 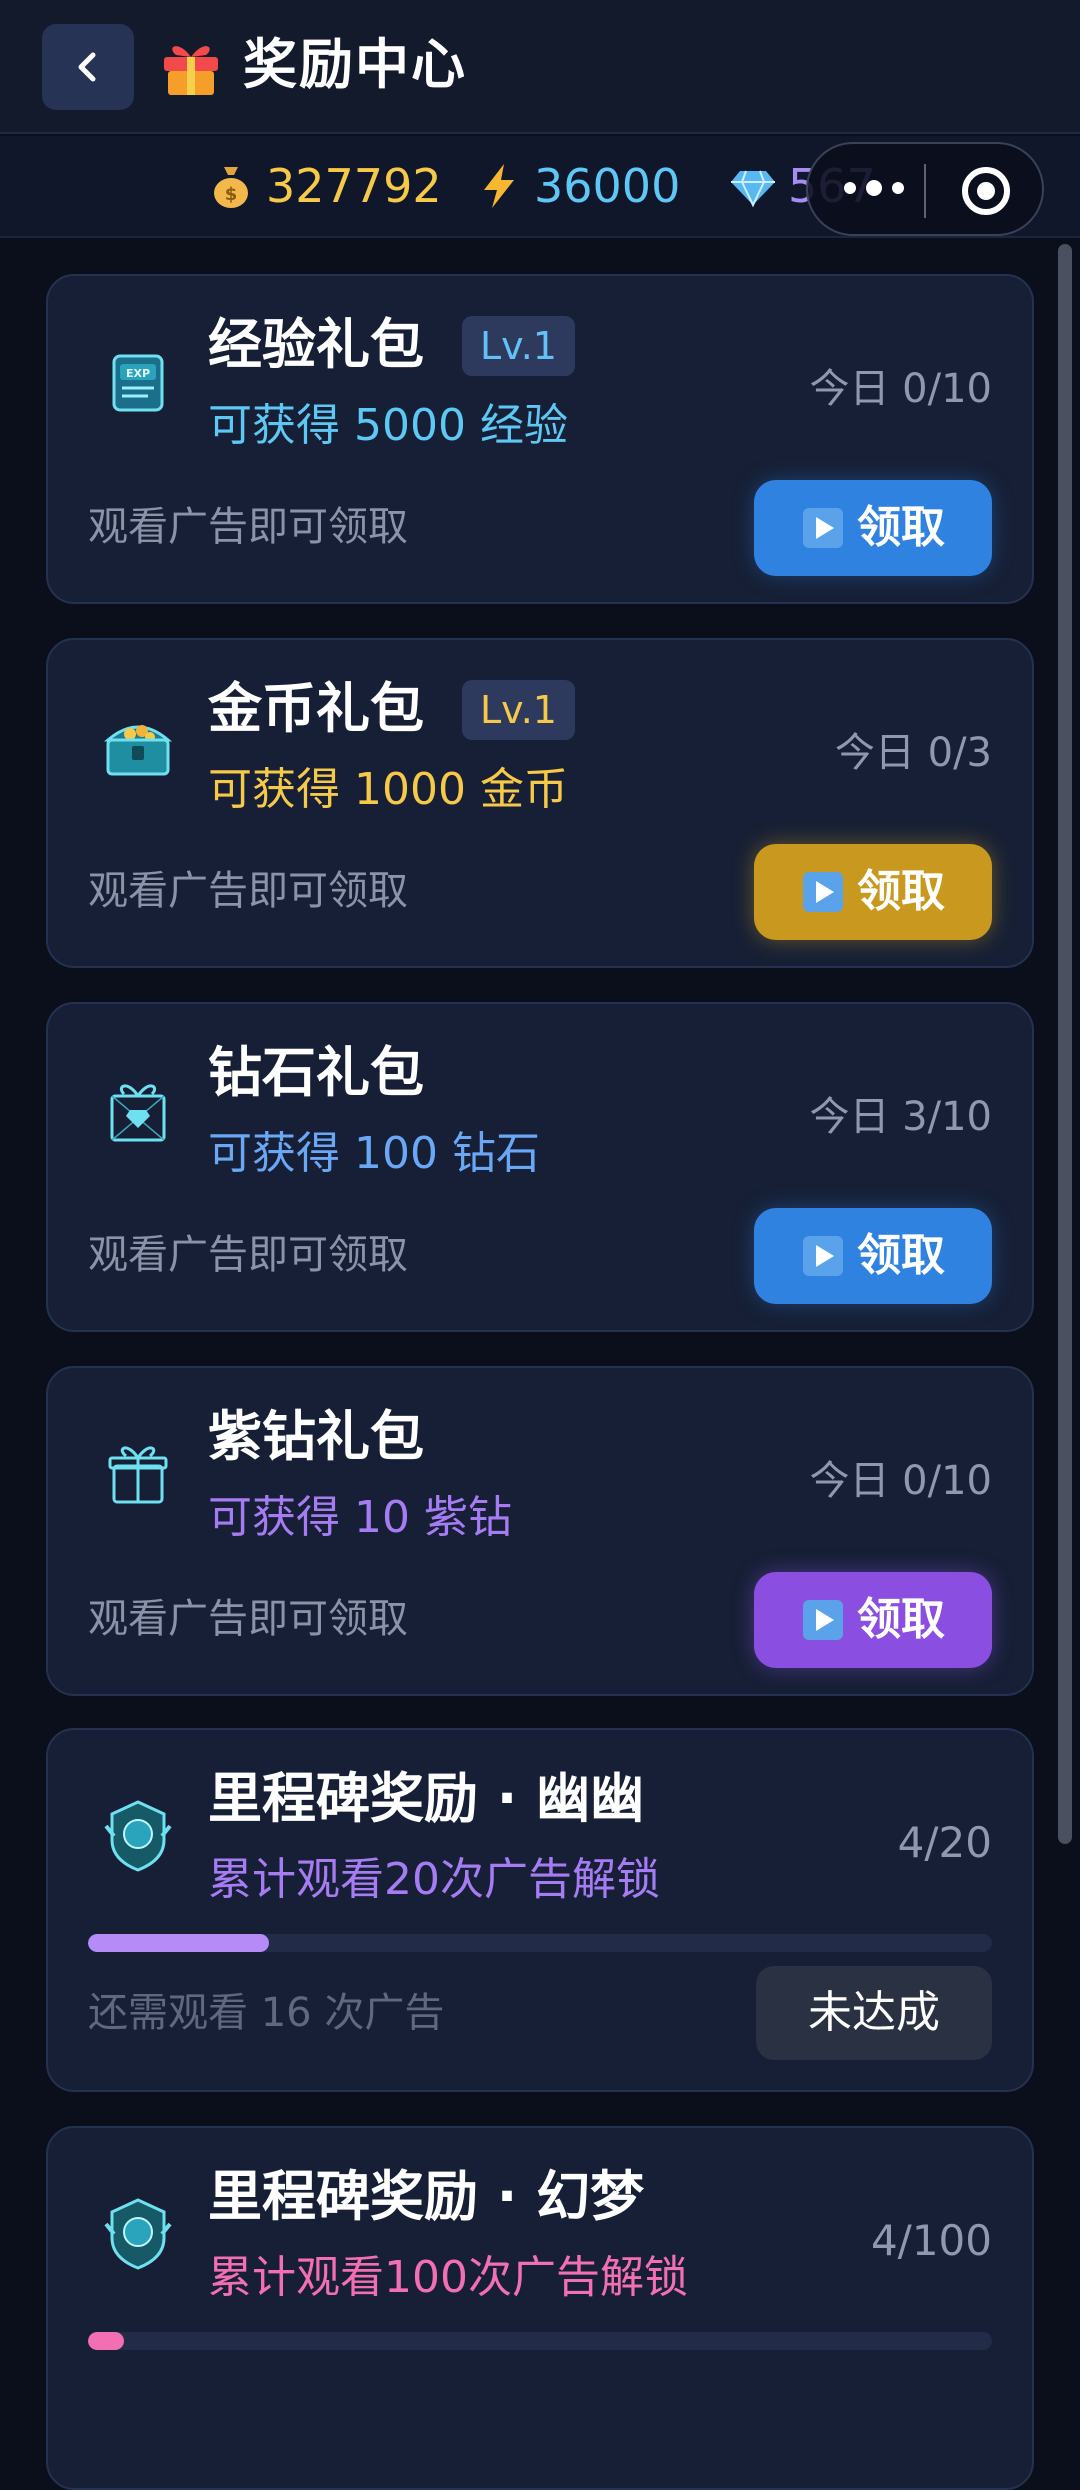 I want to click on diamond-pack-card: 钻石礼包 可获得 100 钻石 今日 3/10 观看广告即可领取 领取, so click(x=540, y=1167).